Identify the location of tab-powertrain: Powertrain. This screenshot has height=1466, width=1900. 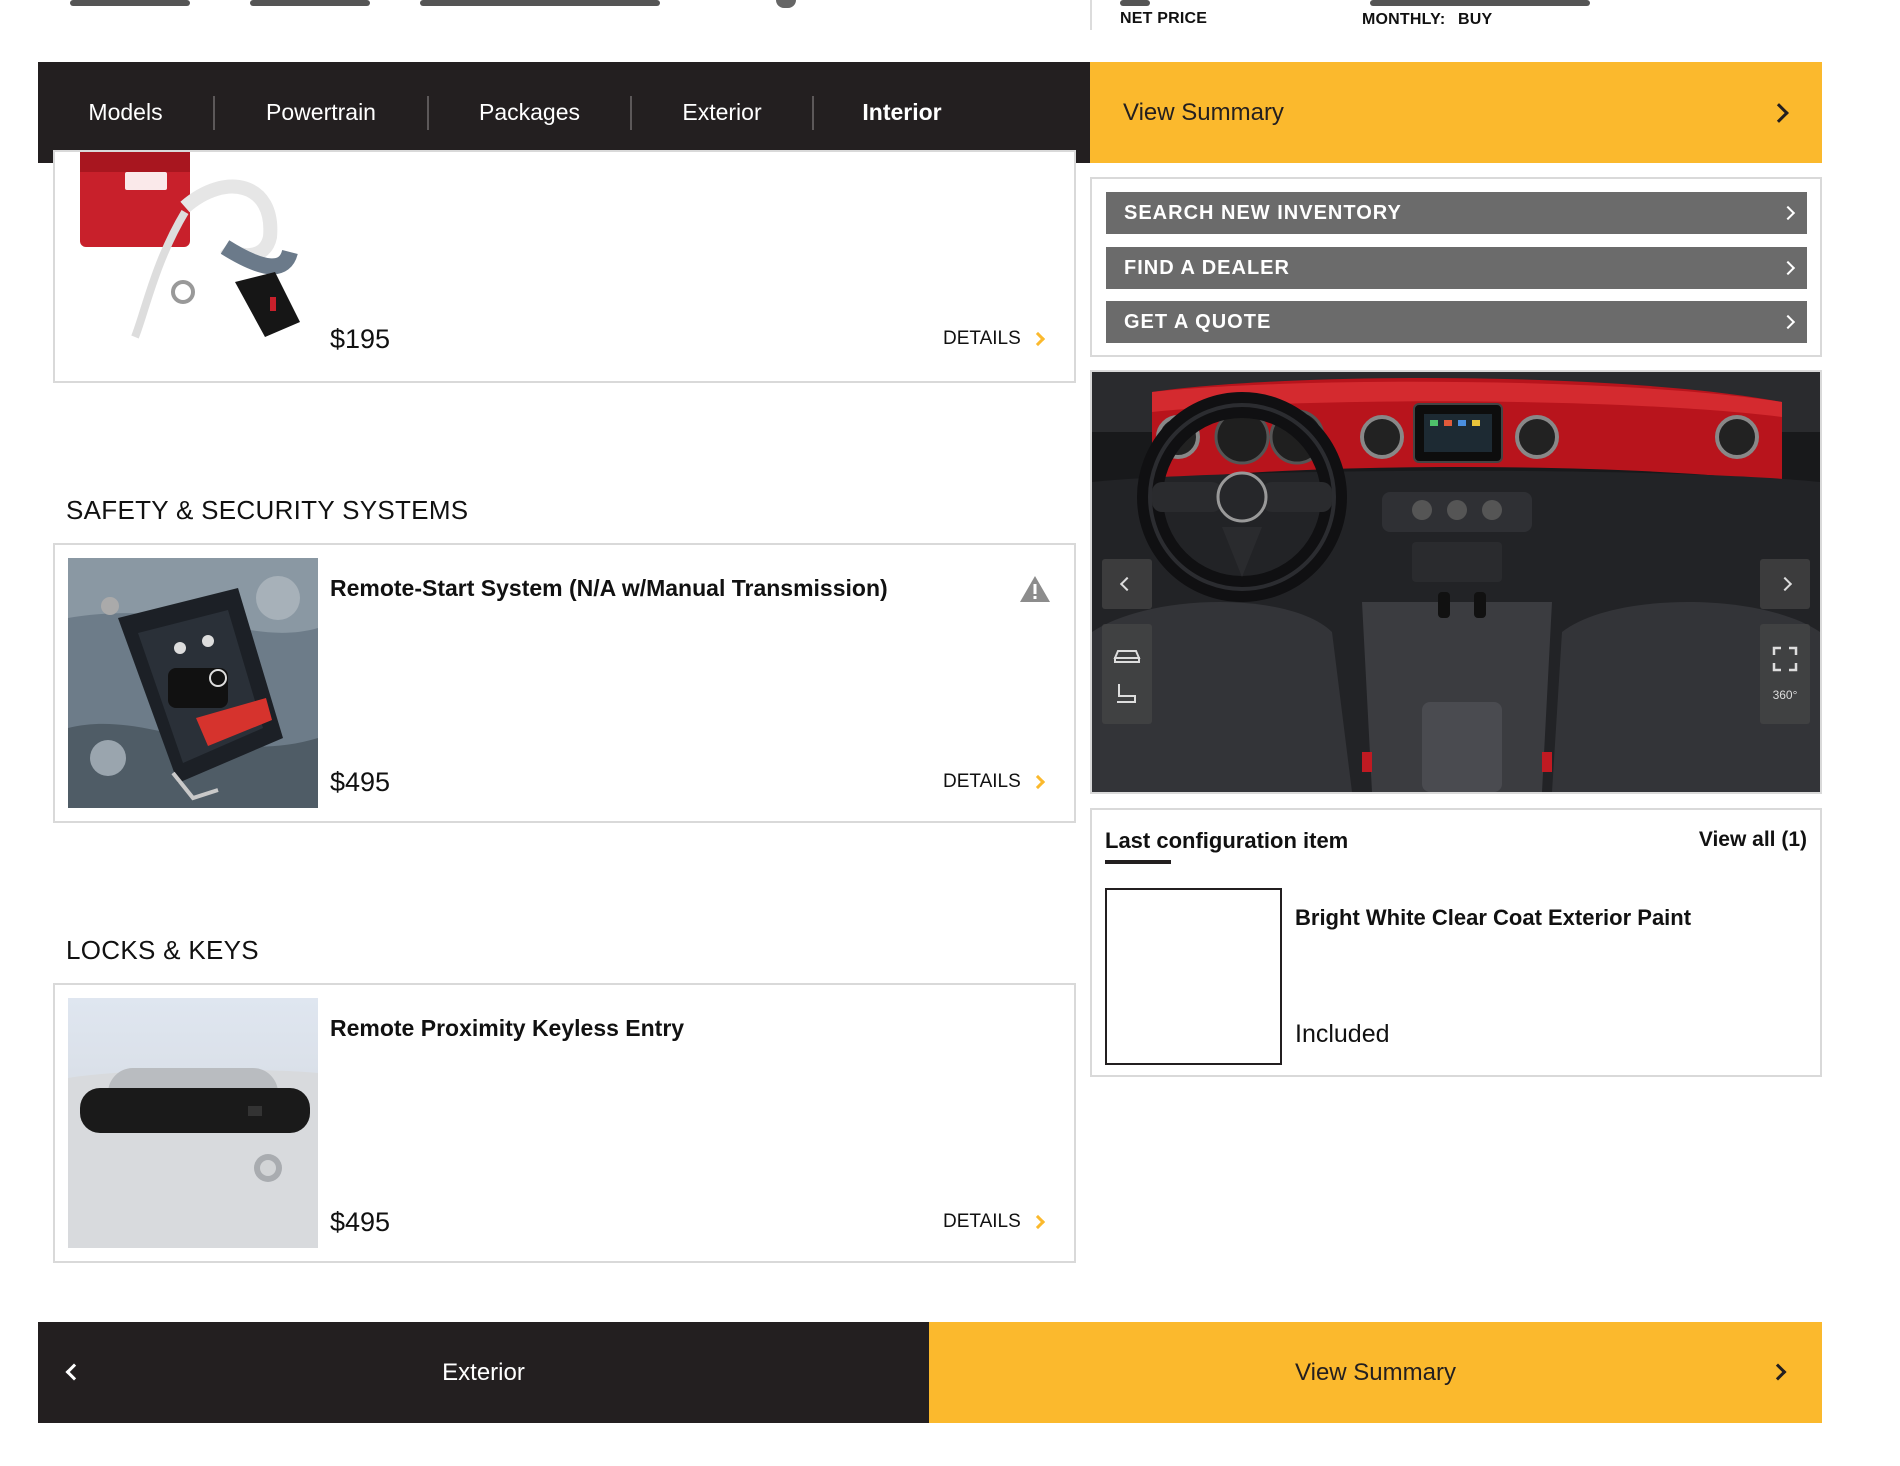
(321, 112).